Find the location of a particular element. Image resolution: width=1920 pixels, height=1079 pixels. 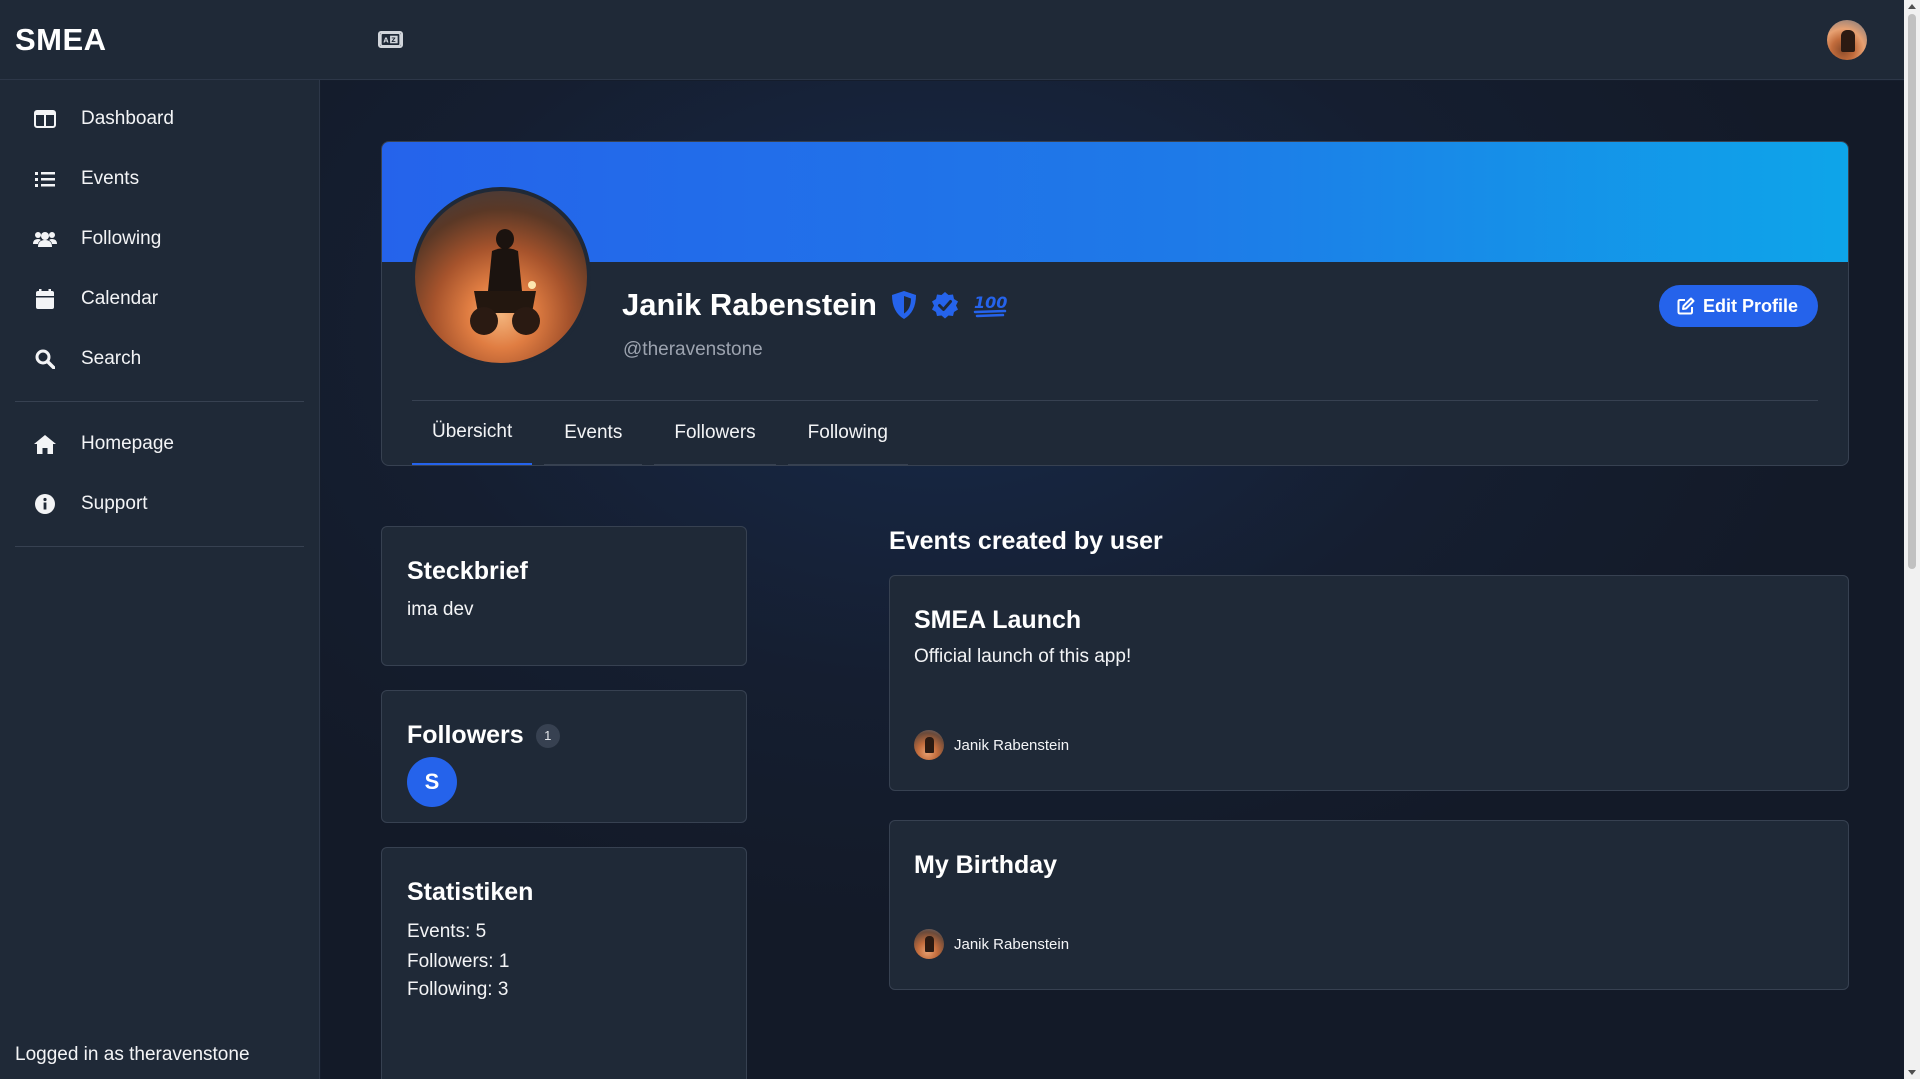

sidebar-item-calendar: Calendar is located at coordinates (159, 299).